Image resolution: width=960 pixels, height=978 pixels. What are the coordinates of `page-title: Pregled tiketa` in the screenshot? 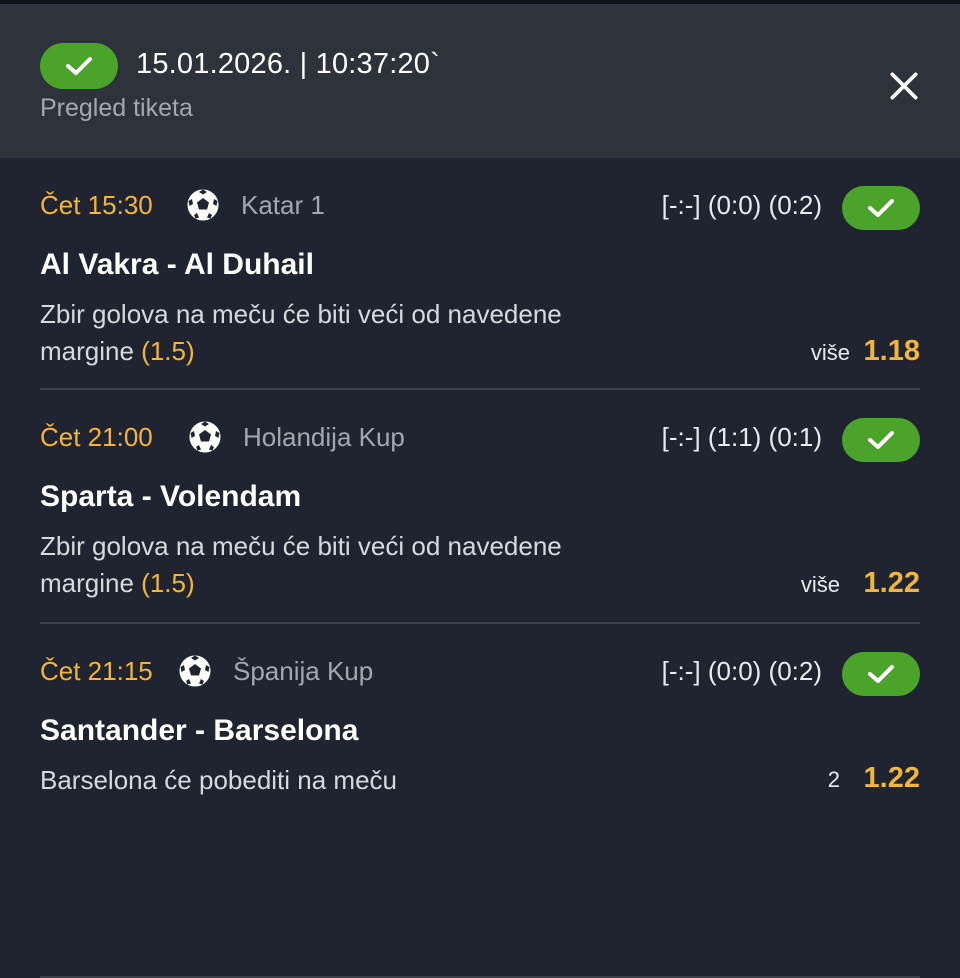 It's located at (116, 108).